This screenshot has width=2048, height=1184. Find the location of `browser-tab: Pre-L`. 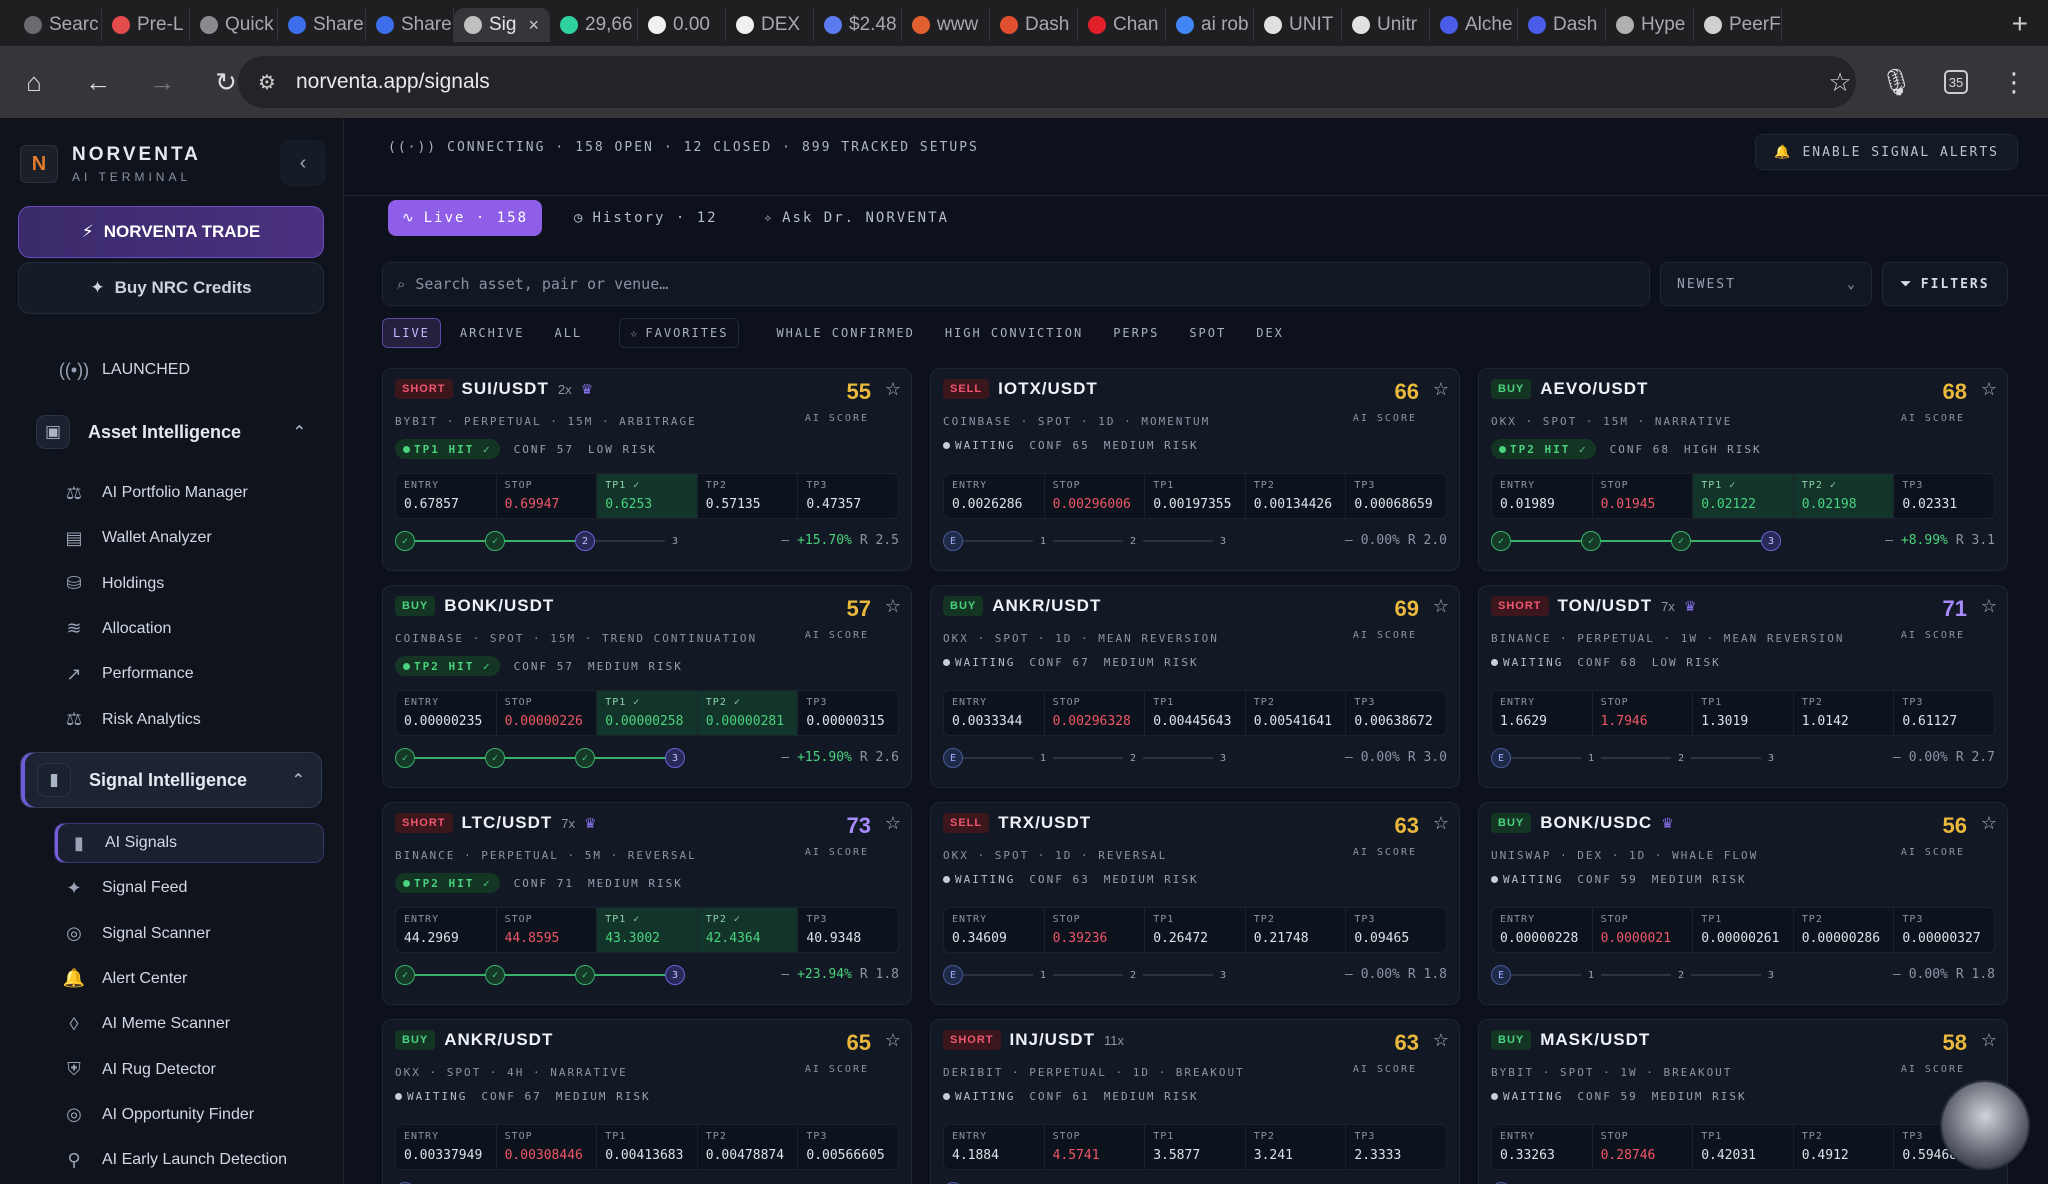

browser-tab: Pre-L is located at coordinates (146, 25).